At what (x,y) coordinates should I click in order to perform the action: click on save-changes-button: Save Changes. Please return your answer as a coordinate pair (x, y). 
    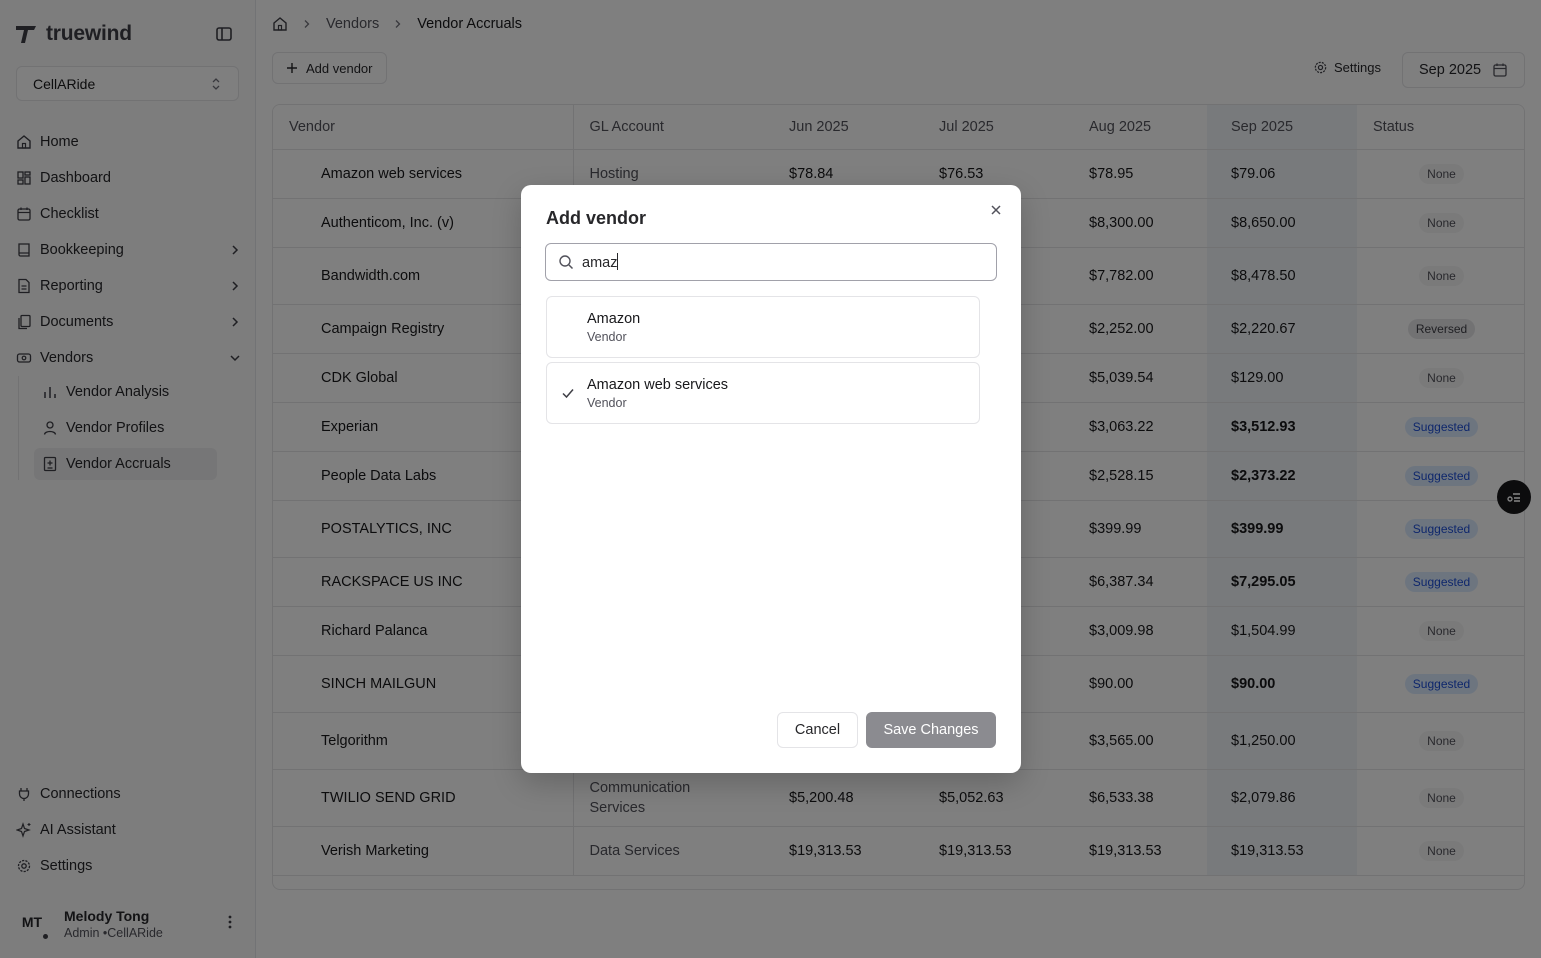
    Looking at the image, I should click on (931, 730).